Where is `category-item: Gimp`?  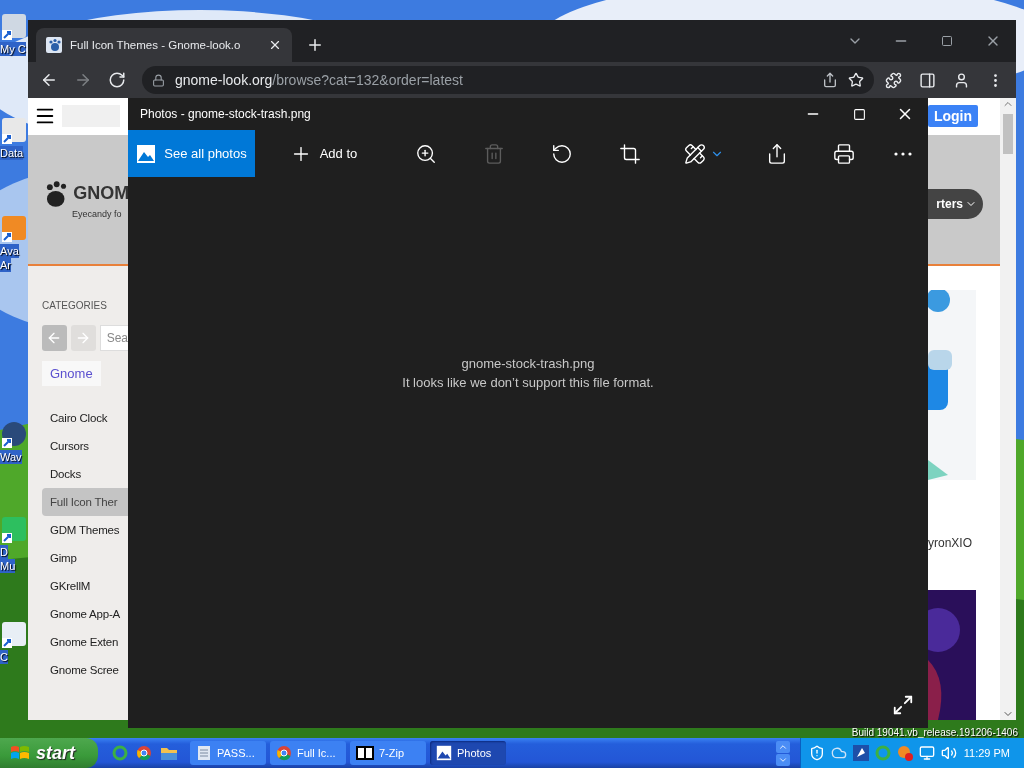 category-item: Gimp is located at coordinates (85, 558).